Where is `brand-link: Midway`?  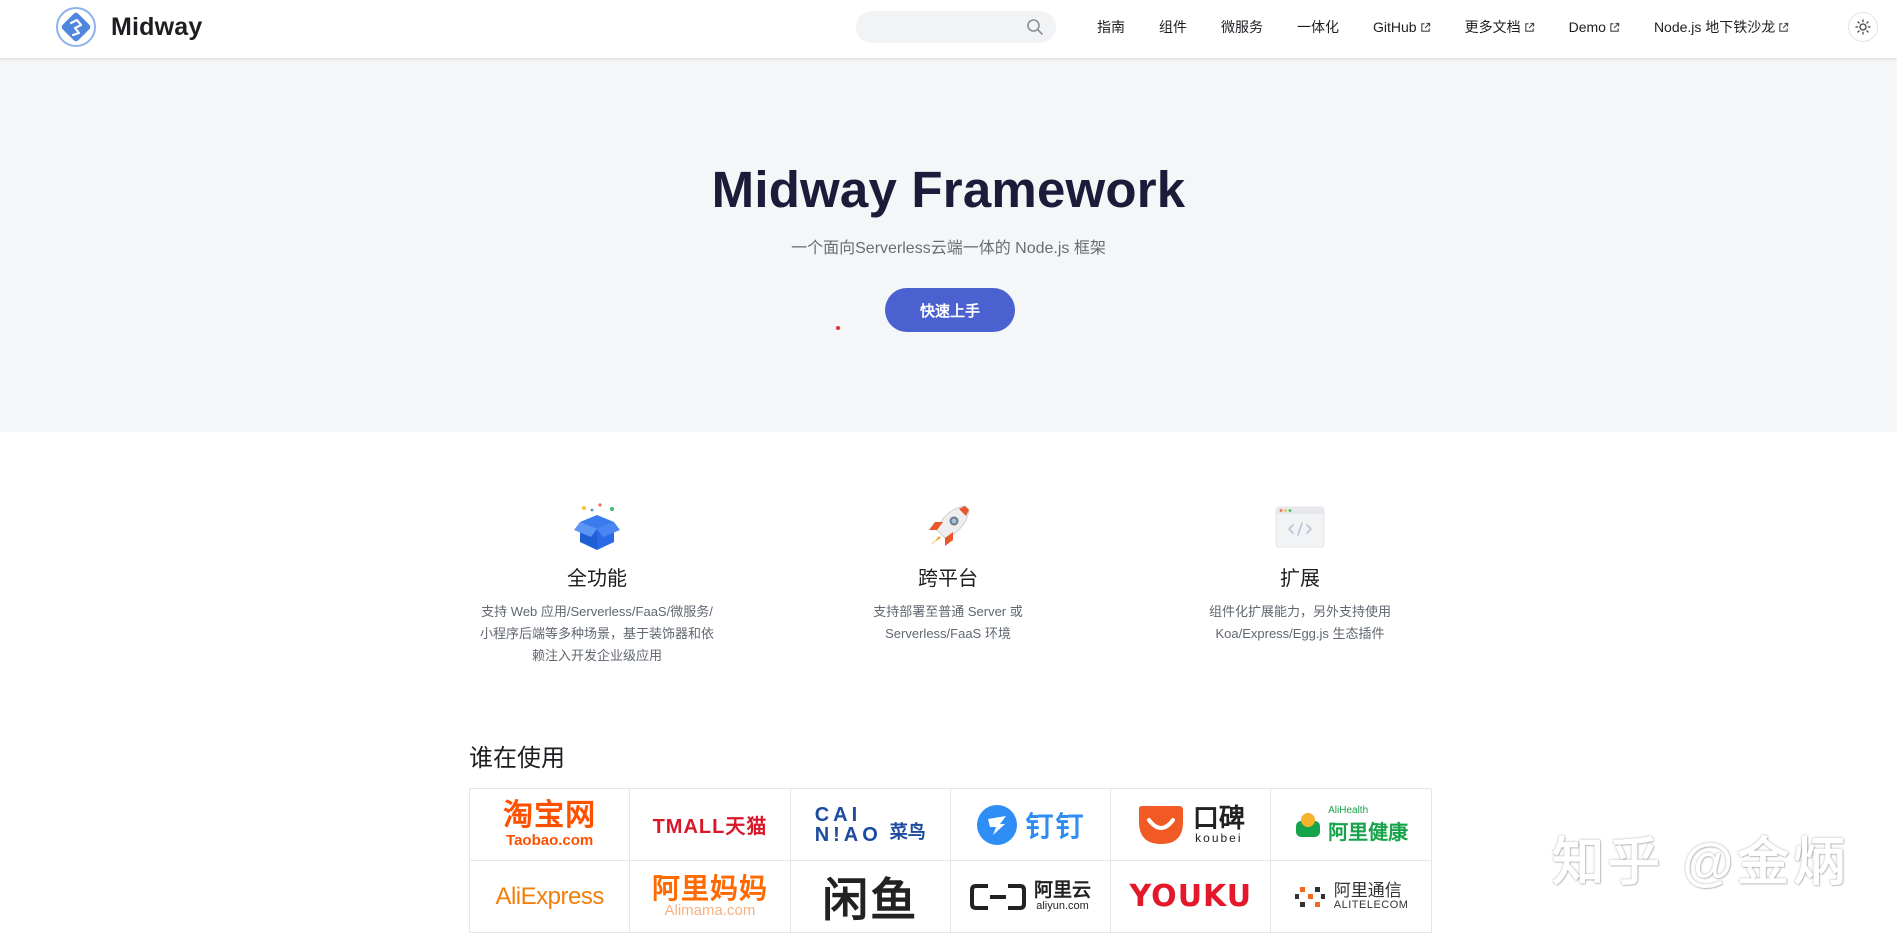 brand-link: Midway is located at coordinates (129, 27).